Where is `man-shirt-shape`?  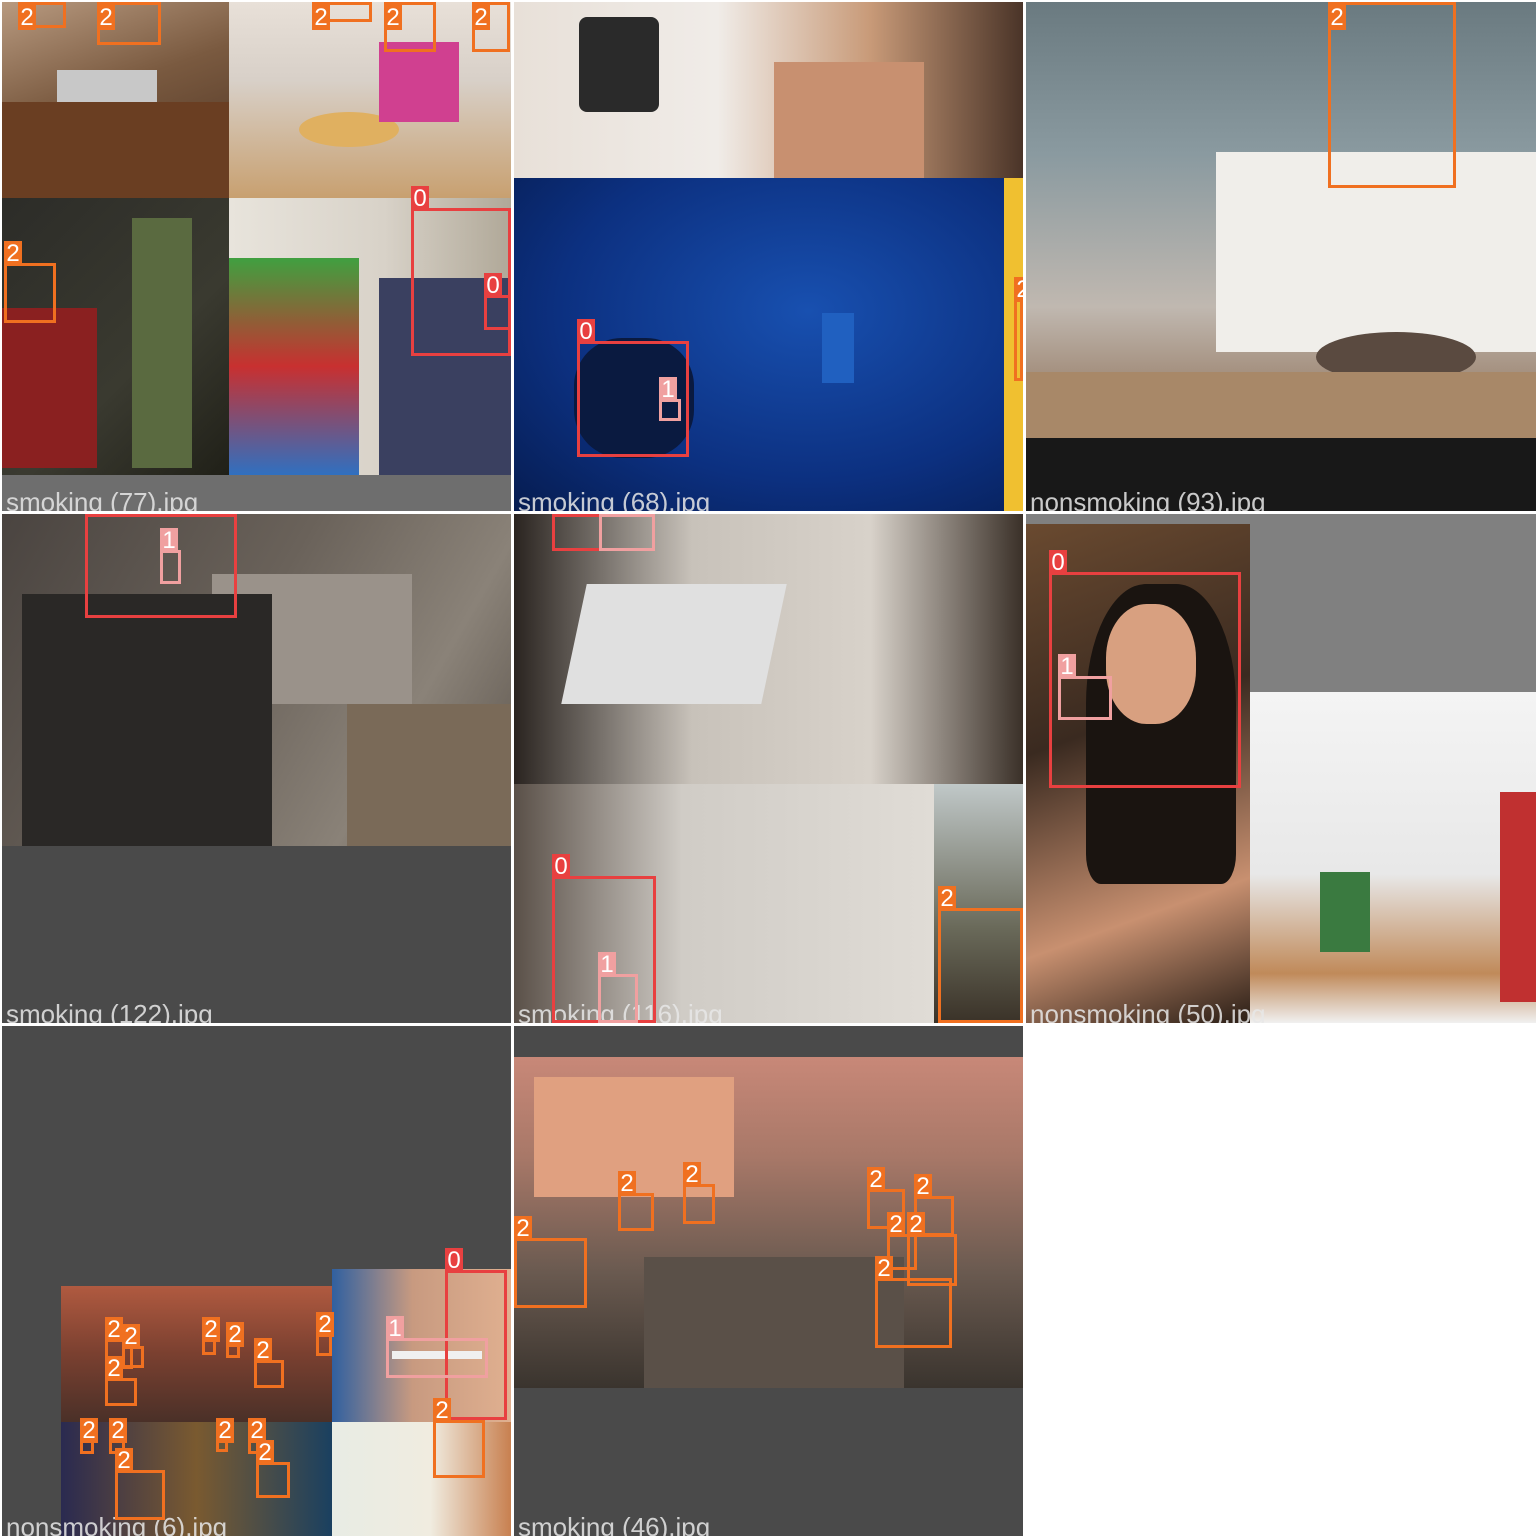 man-shirt-shape is located at coordinates (147, 720).